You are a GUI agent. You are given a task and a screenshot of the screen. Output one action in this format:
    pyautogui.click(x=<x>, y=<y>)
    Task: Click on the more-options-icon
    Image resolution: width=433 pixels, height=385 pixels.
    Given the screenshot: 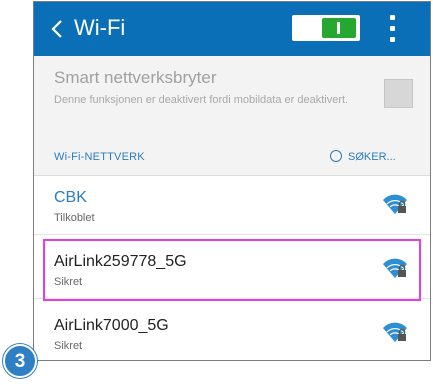 What is the action you would take?
    pyautogui.click(x=392, y=29)
    